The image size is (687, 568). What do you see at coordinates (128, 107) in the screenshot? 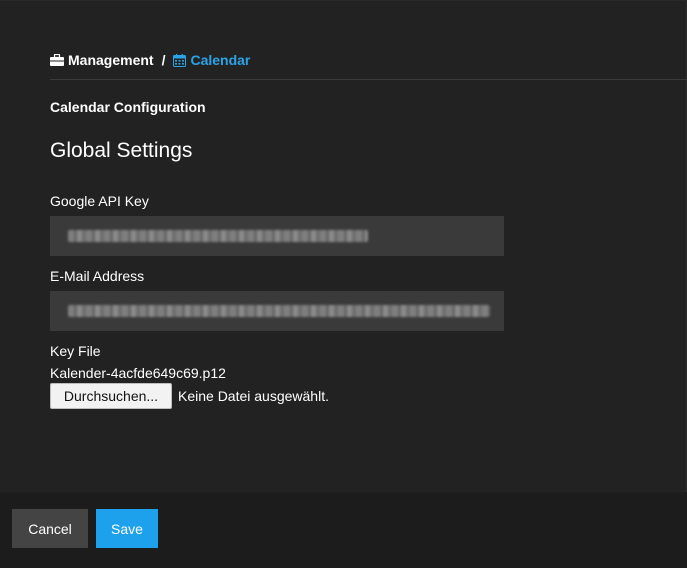
I see `section-title: Calendar Configuration` at bounding box center [128, 107].